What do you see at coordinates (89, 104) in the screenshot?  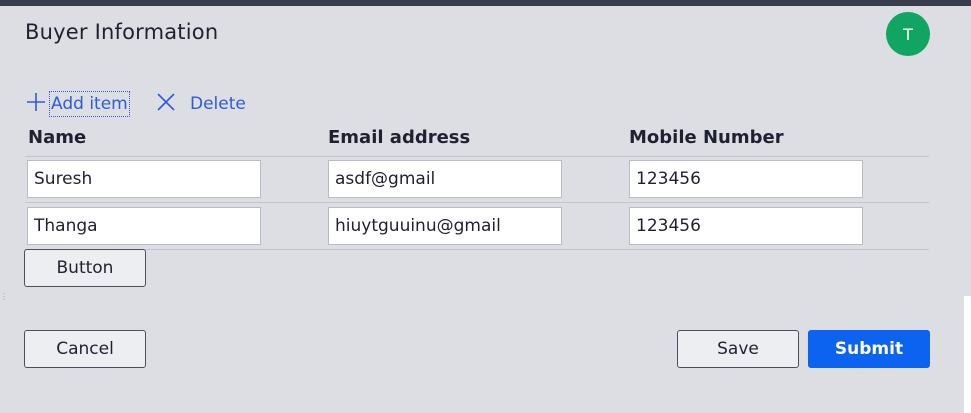 I see `add-item-label: Add item` at bounding box center [89, 104].